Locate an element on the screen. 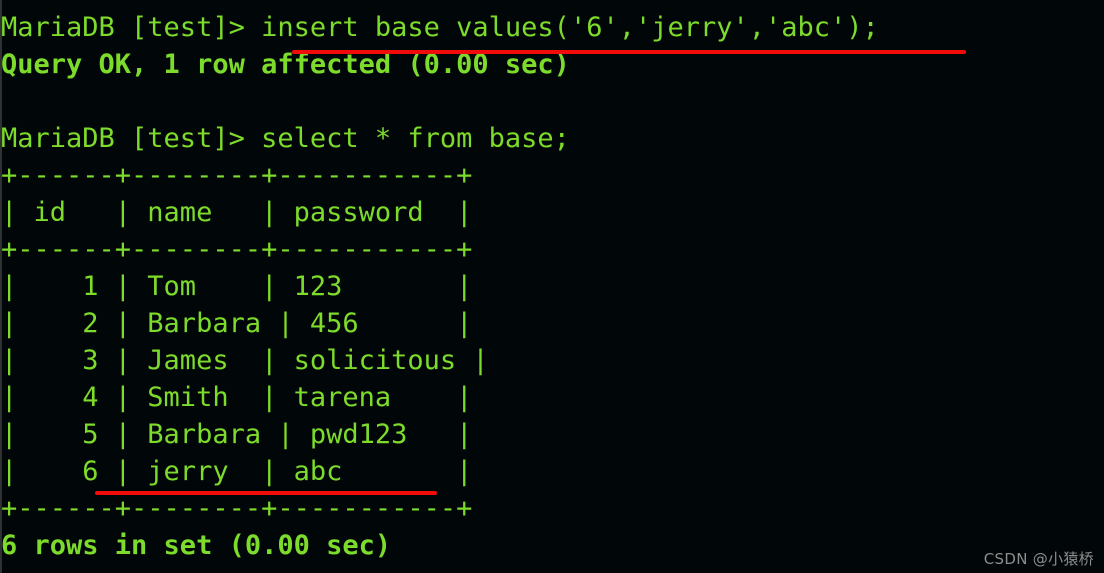  red-underline-inserted-row is located at coordinates (266, 493).